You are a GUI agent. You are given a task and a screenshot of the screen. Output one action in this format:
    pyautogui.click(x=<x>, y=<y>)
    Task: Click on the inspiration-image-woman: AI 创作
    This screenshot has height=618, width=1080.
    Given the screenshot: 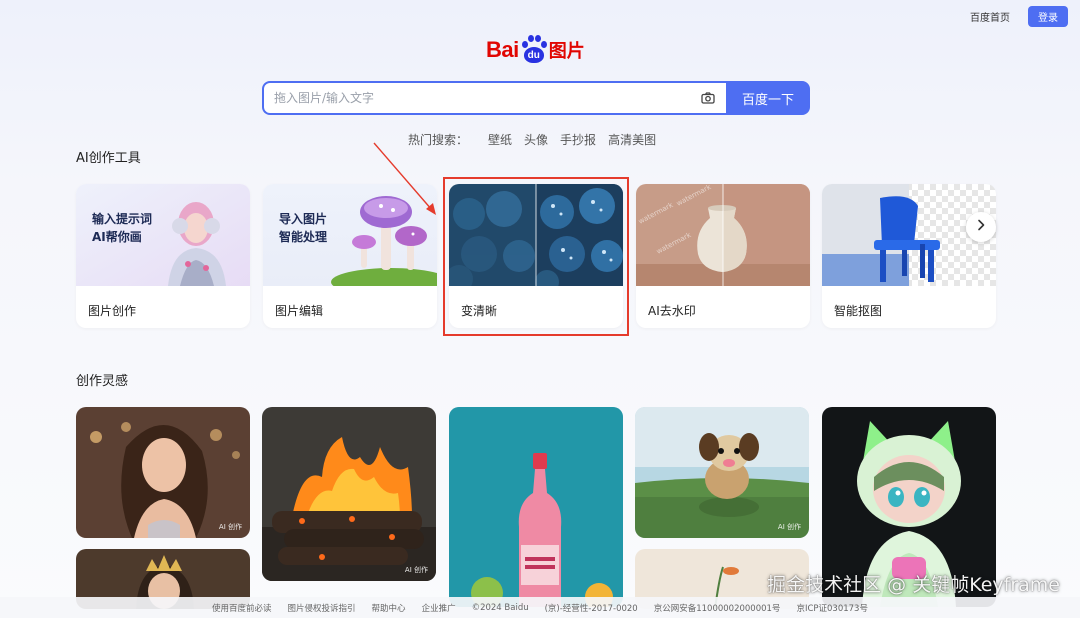 What is the action you would take?
    pyautogui.click(x=163, y=472)
    